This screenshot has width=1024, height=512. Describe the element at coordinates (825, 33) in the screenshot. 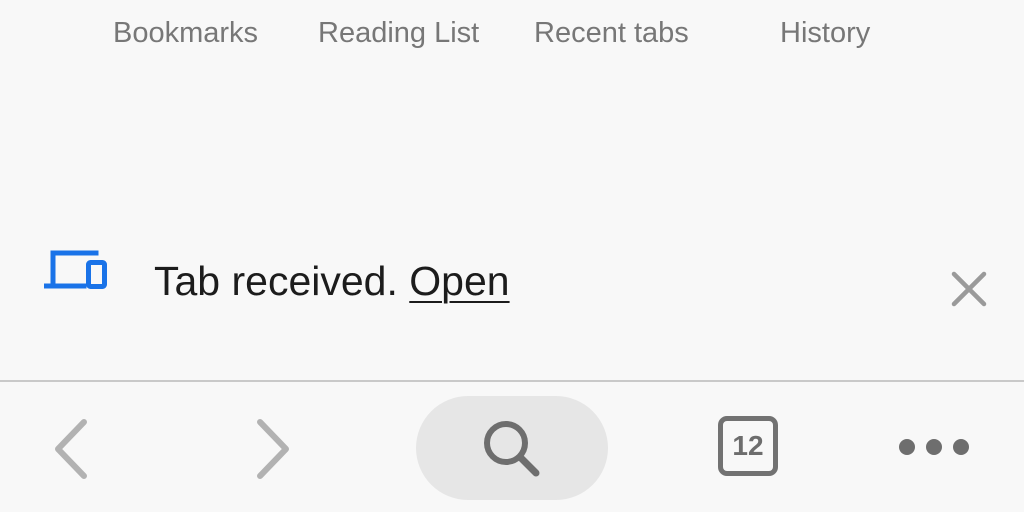

I see `tab-history: History` at that location.